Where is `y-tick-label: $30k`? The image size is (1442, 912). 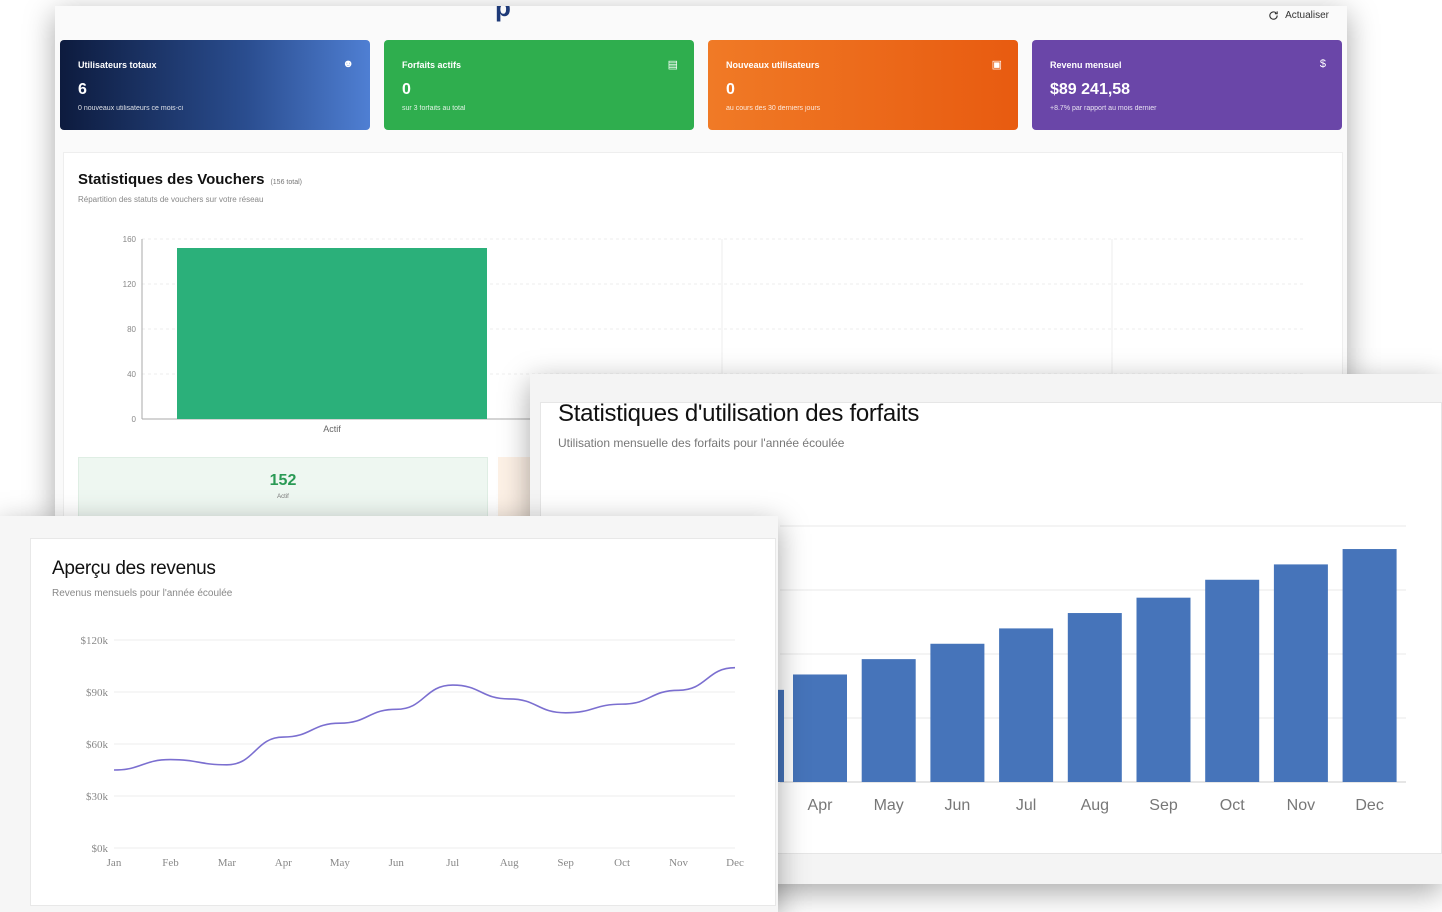
y-tick-label: $30k is located at coordinates (97, 797).